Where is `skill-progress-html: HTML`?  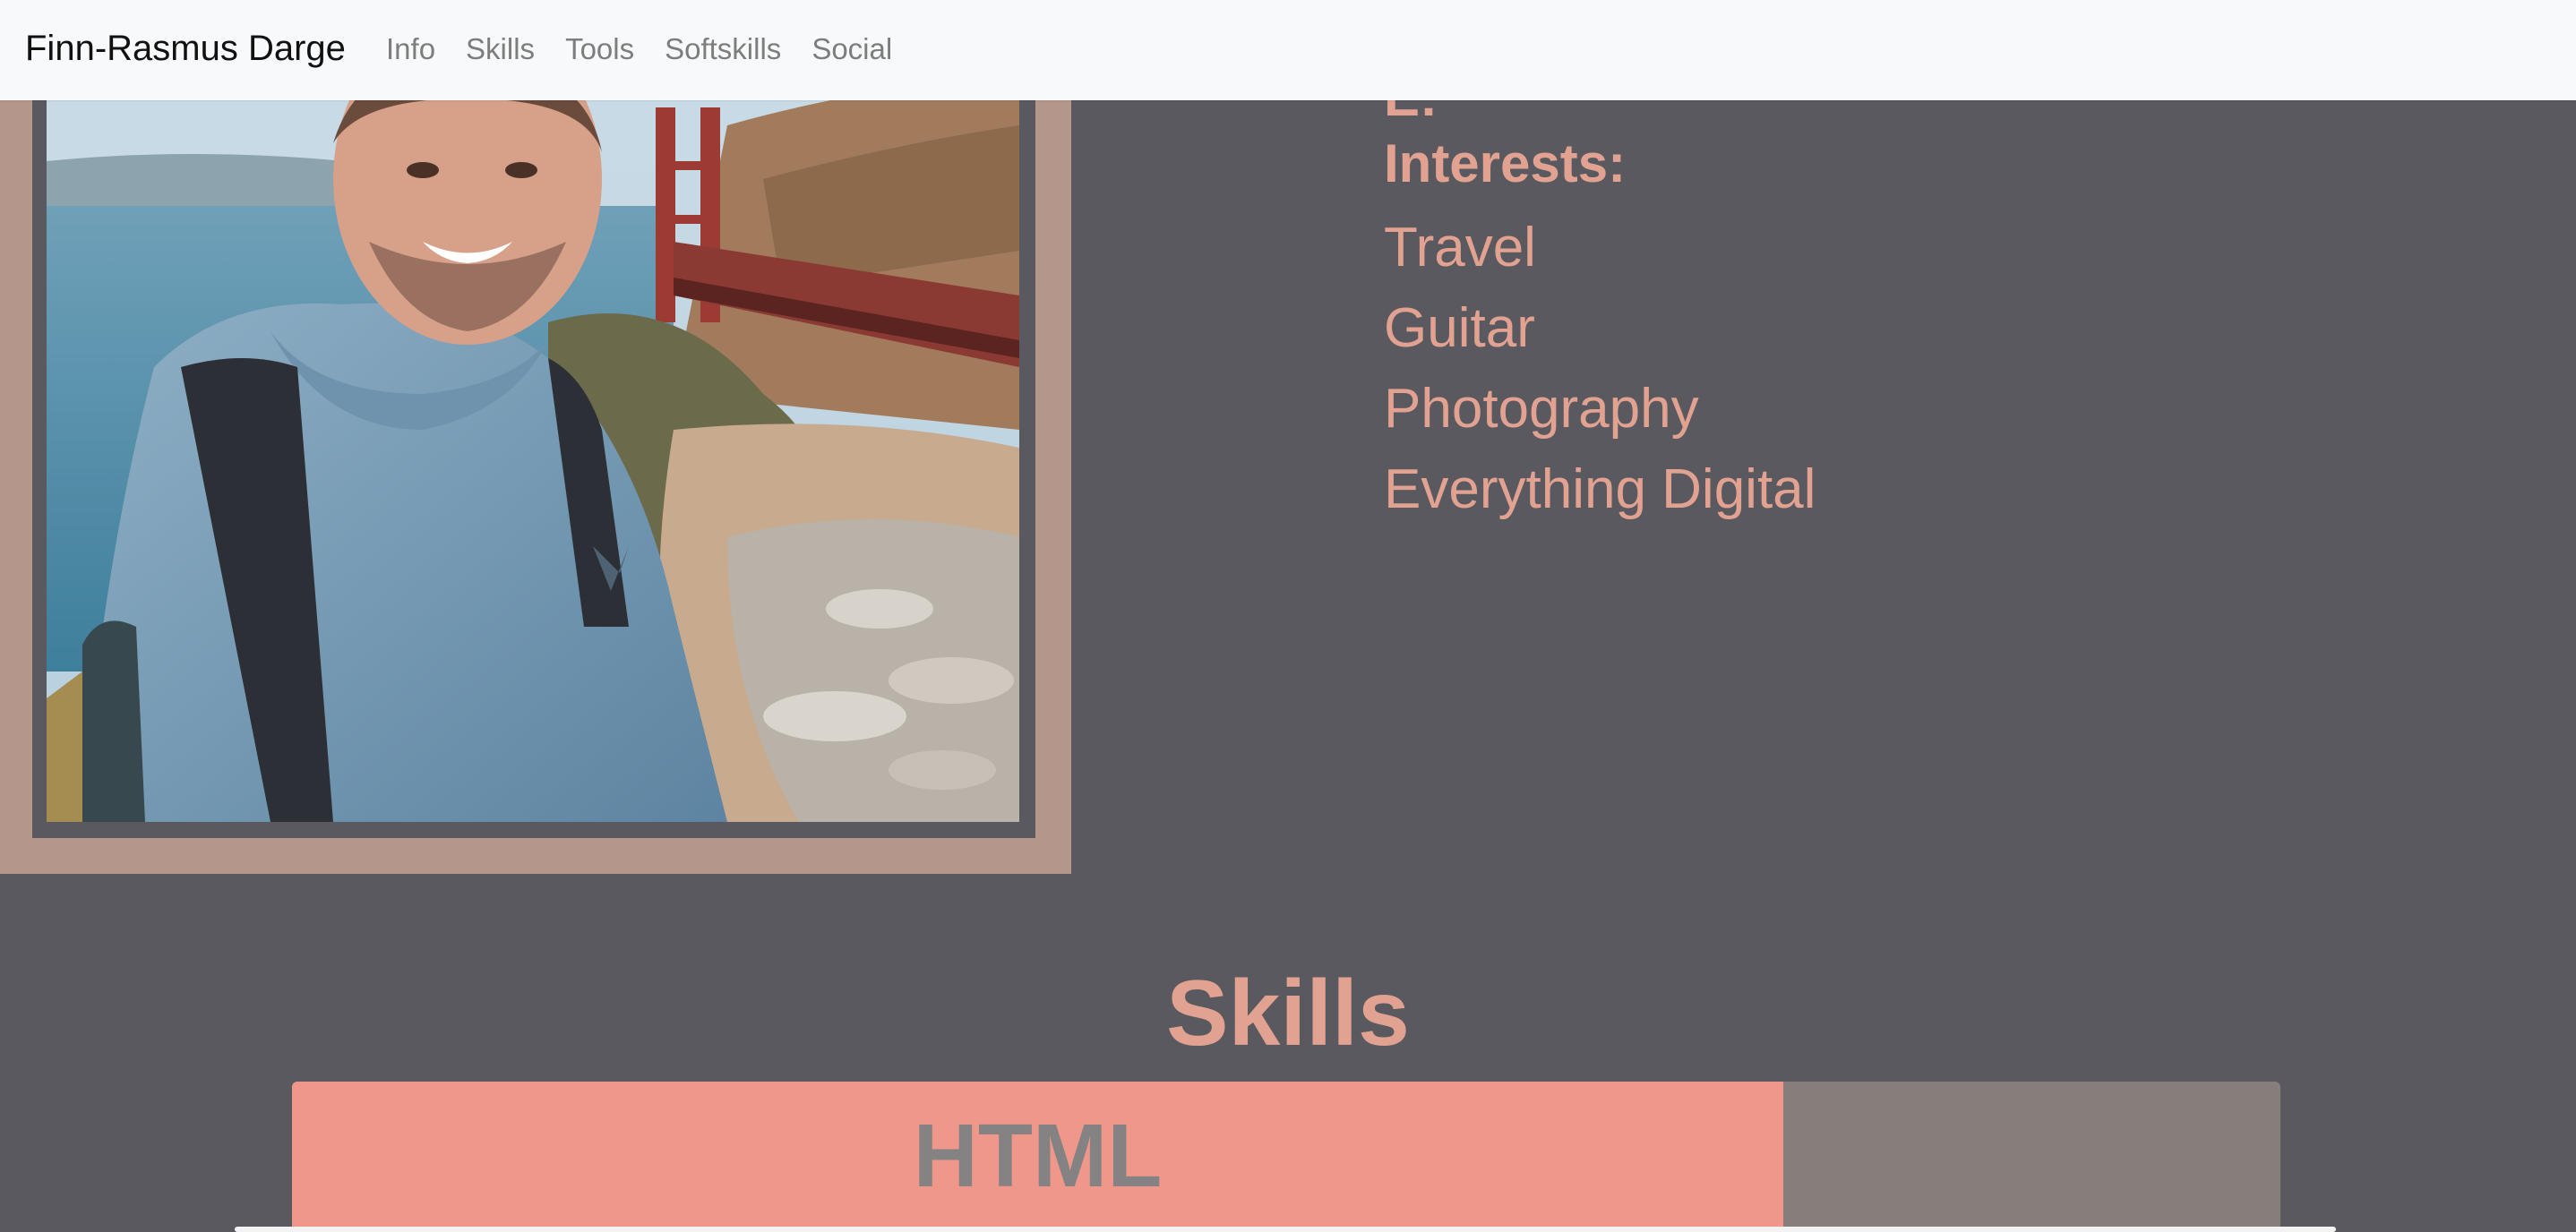 skill-progress-html: HTML is located at coordinates (1286, 1157).